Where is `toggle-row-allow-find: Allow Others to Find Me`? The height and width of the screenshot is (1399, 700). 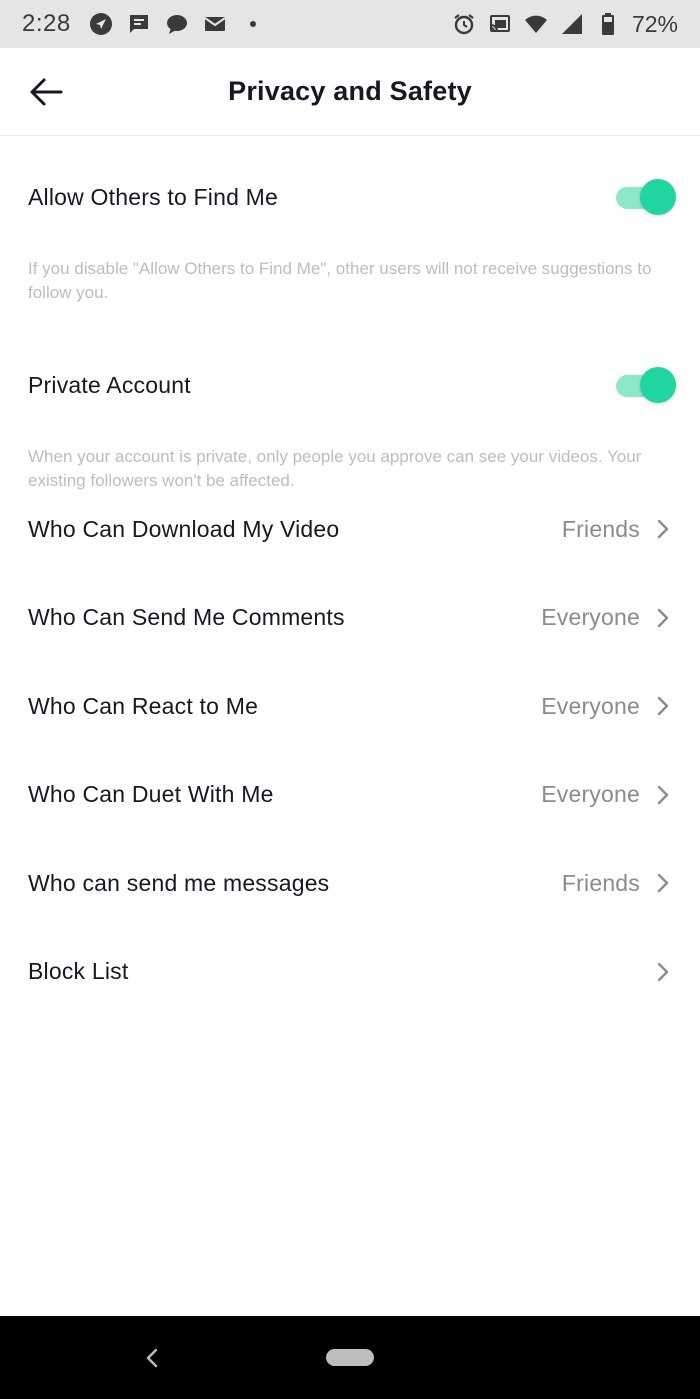
toggle-row-allow-find: Allow Others to Find Me is located at coordinates (350, 197).